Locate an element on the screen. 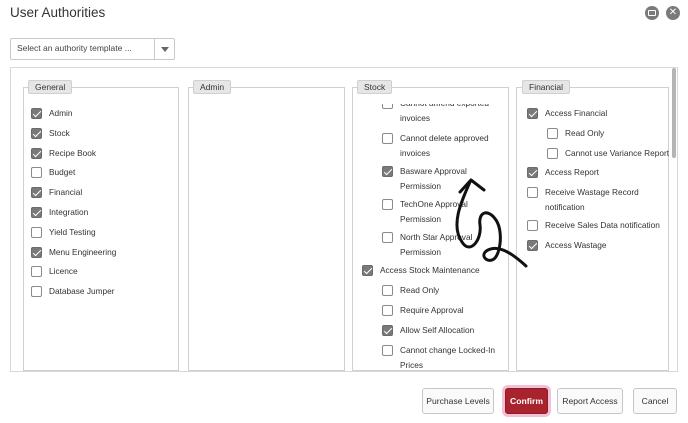 The width and height of the screenshot is (688, 423). financial-item-5-label: Receive Sales Data notification is located at coordinates (602, 225).